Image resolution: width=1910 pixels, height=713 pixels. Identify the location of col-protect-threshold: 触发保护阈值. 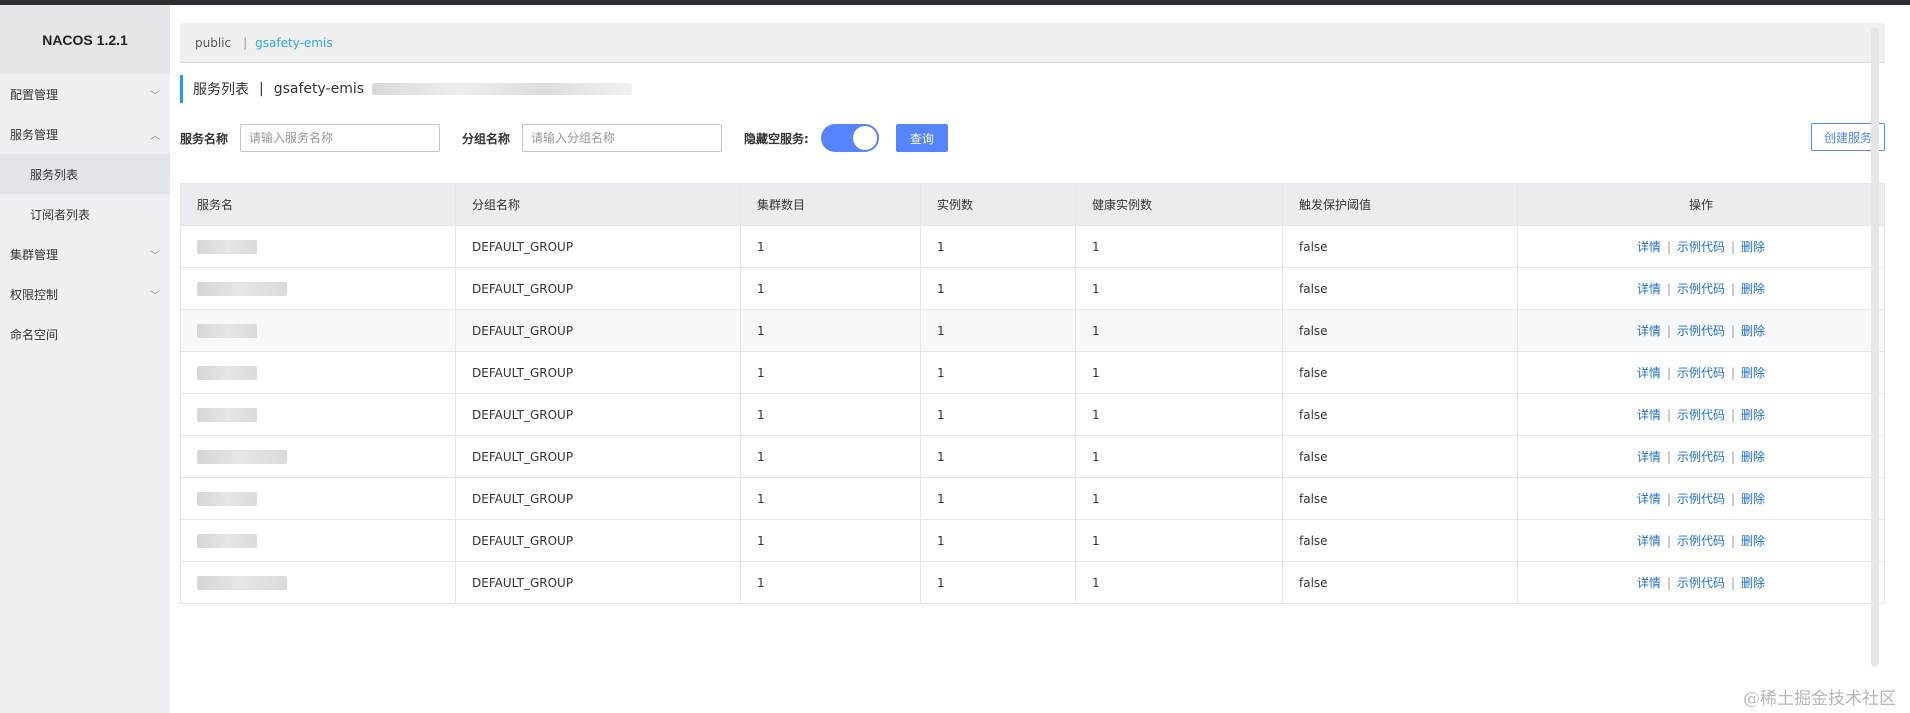
(1400, 204).